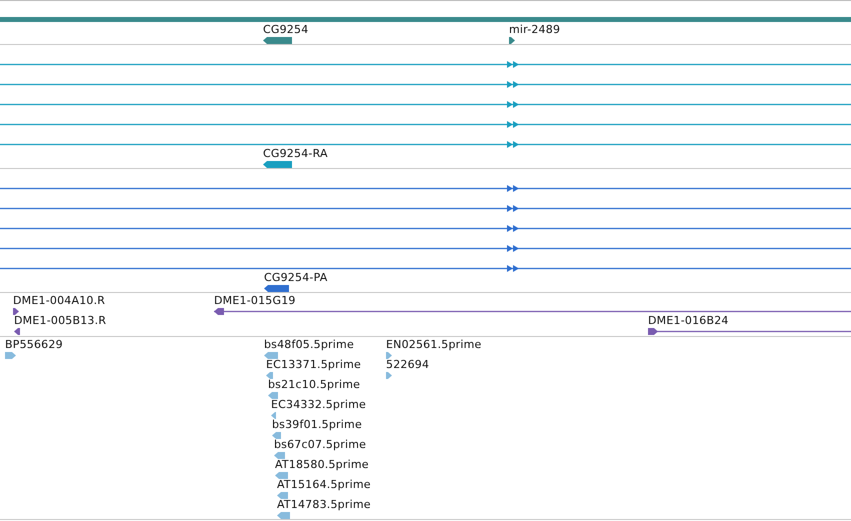  I want to click on feature-label: DME1-015G19, so click(255, 301).